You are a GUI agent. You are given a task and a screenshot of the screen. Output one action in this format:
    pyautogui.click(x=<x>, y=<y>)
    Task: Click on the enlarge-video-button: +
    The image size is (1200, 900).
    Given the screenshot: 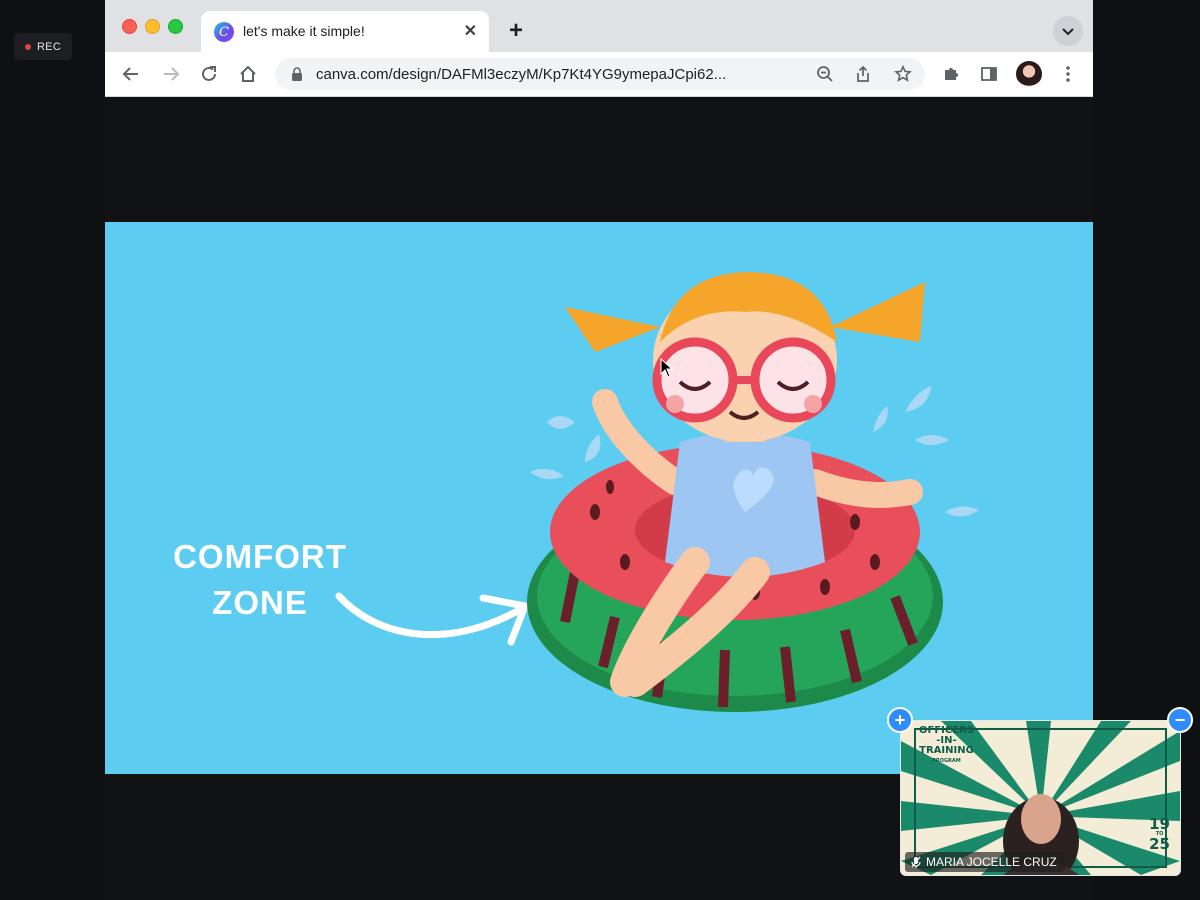 What is the action you would take?
    pyautogui.click(x=900, y=720)
    